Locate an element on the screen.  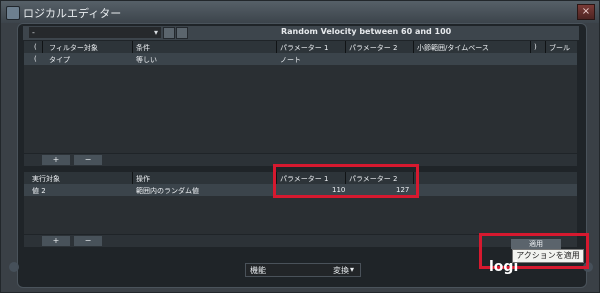
close-button: × is located at coordinates (586, 12).